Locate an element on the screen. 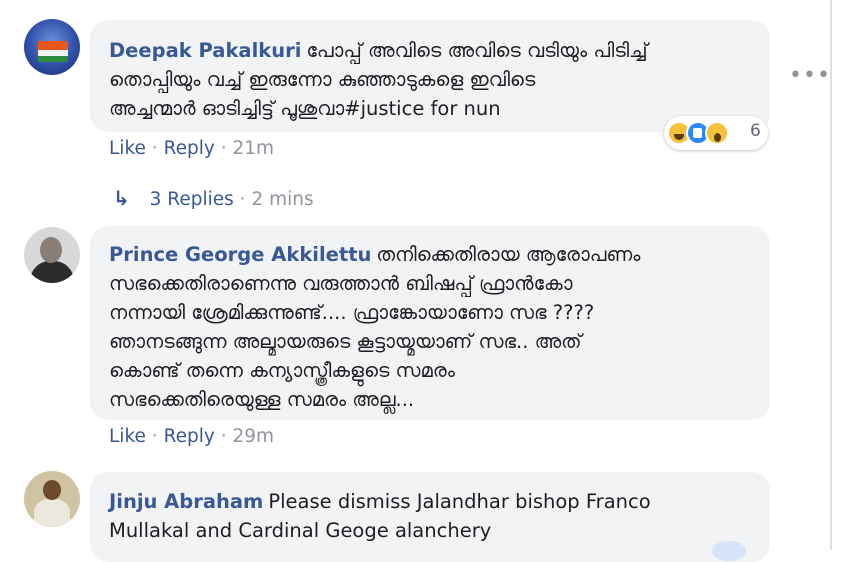  view-replies-row: ↳ 3 Replies · 2 mins is located at coordinates (213, 198).